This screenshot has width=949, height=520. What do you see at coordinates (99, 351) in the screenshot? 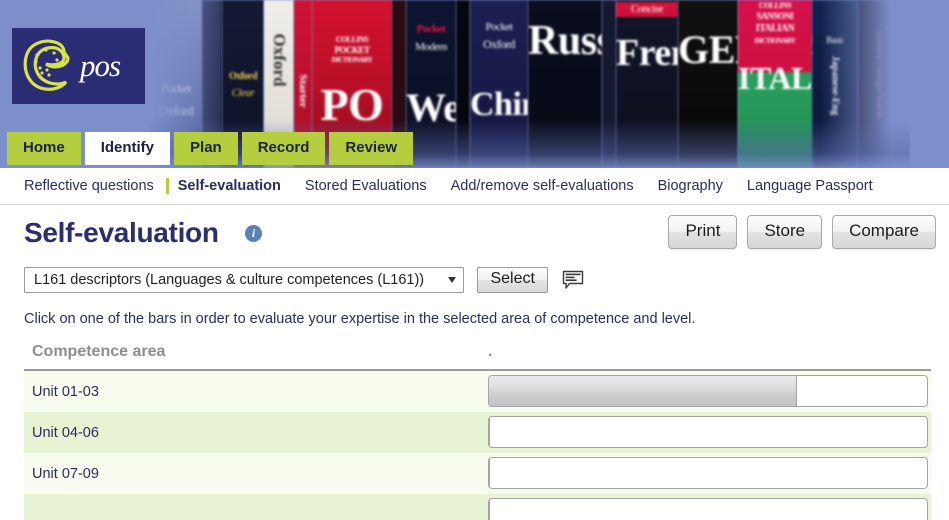
I see `column-header-competence-area: Competence area` at bounding box center [99, 351].